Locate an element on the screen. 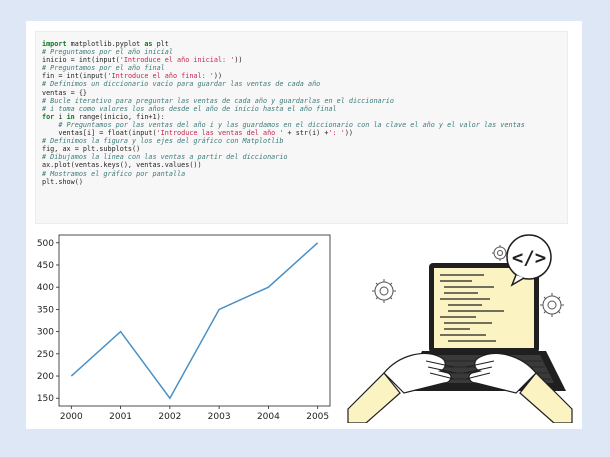 This screenshot has height=457, width=610. code-token: plt.show() is located at coordinates (62, 181).